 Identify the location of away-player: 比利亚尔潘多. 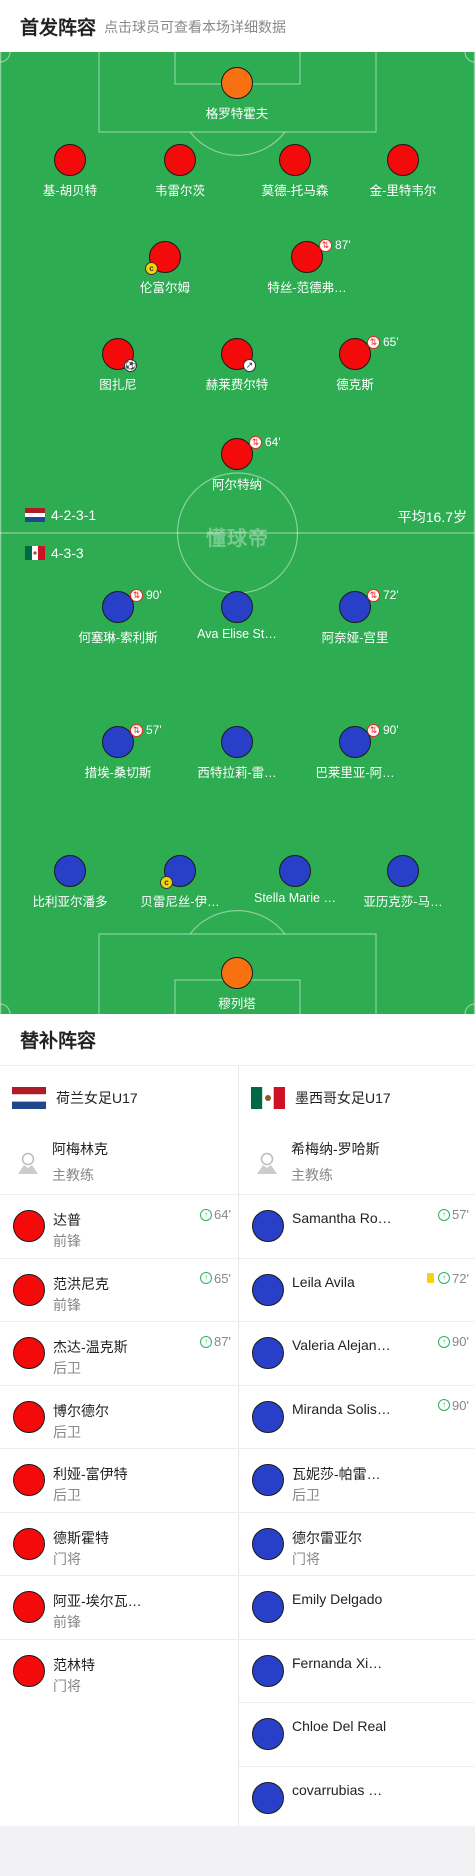
(70, 882).